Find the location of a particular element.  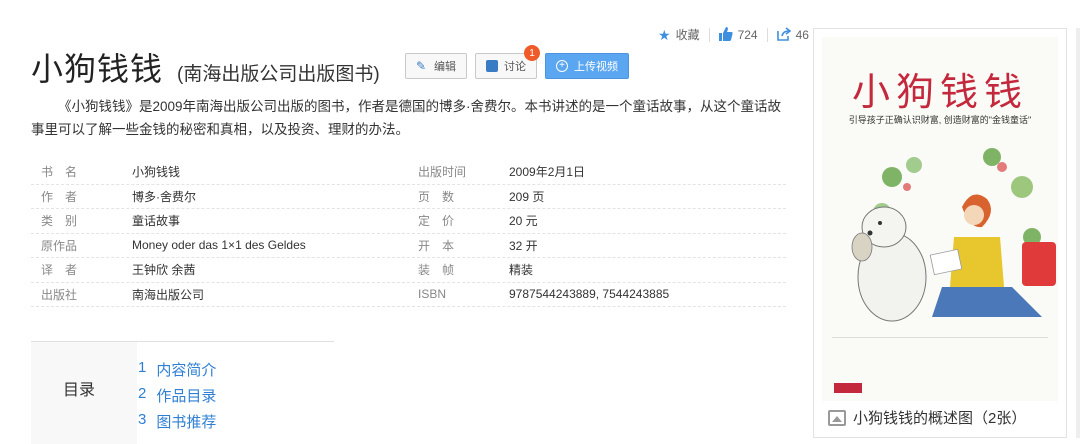

action-bar: ★ 收藏 724 46 is located at coordinates (733, 34).